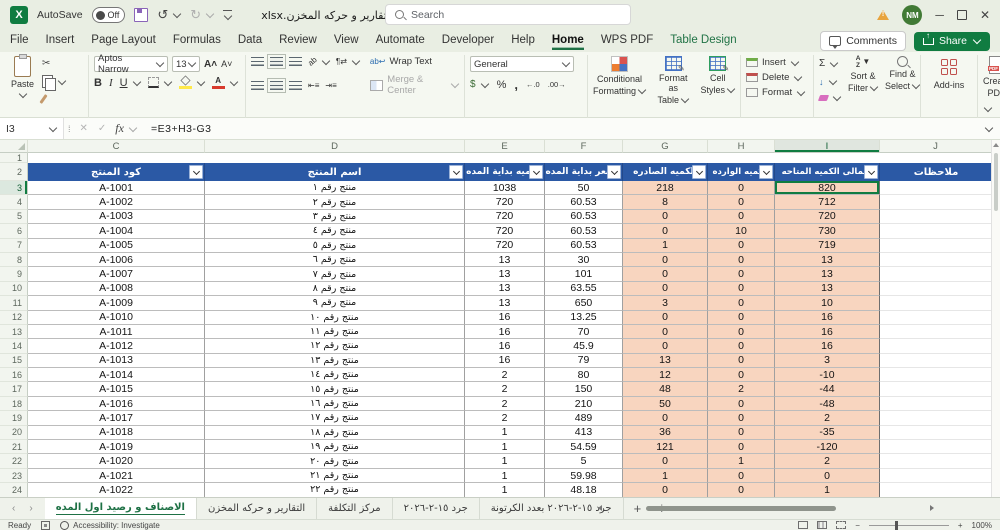 The image size is (1000, 530). Describe the element at coordinates (257, 85) in the screenshot. I see `align-left-icon` at that location.